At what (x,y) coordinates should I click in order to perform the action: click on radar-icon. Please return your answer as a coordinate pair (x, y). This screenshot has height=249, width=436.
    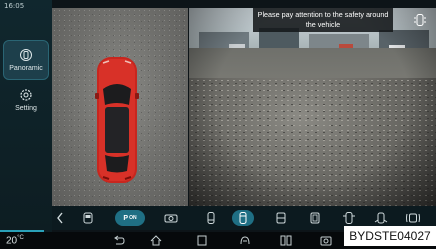
    Looking at the image, I should click on (413, 218).